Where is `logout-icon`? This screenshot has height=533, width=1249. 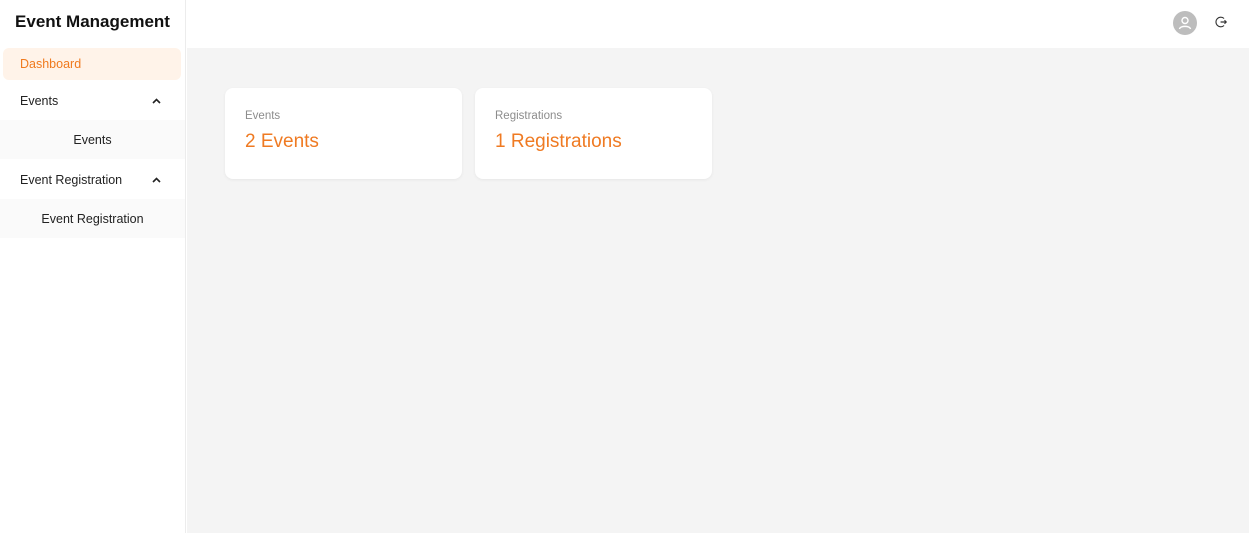 logout-icon is located at coordinates (1221, 22).